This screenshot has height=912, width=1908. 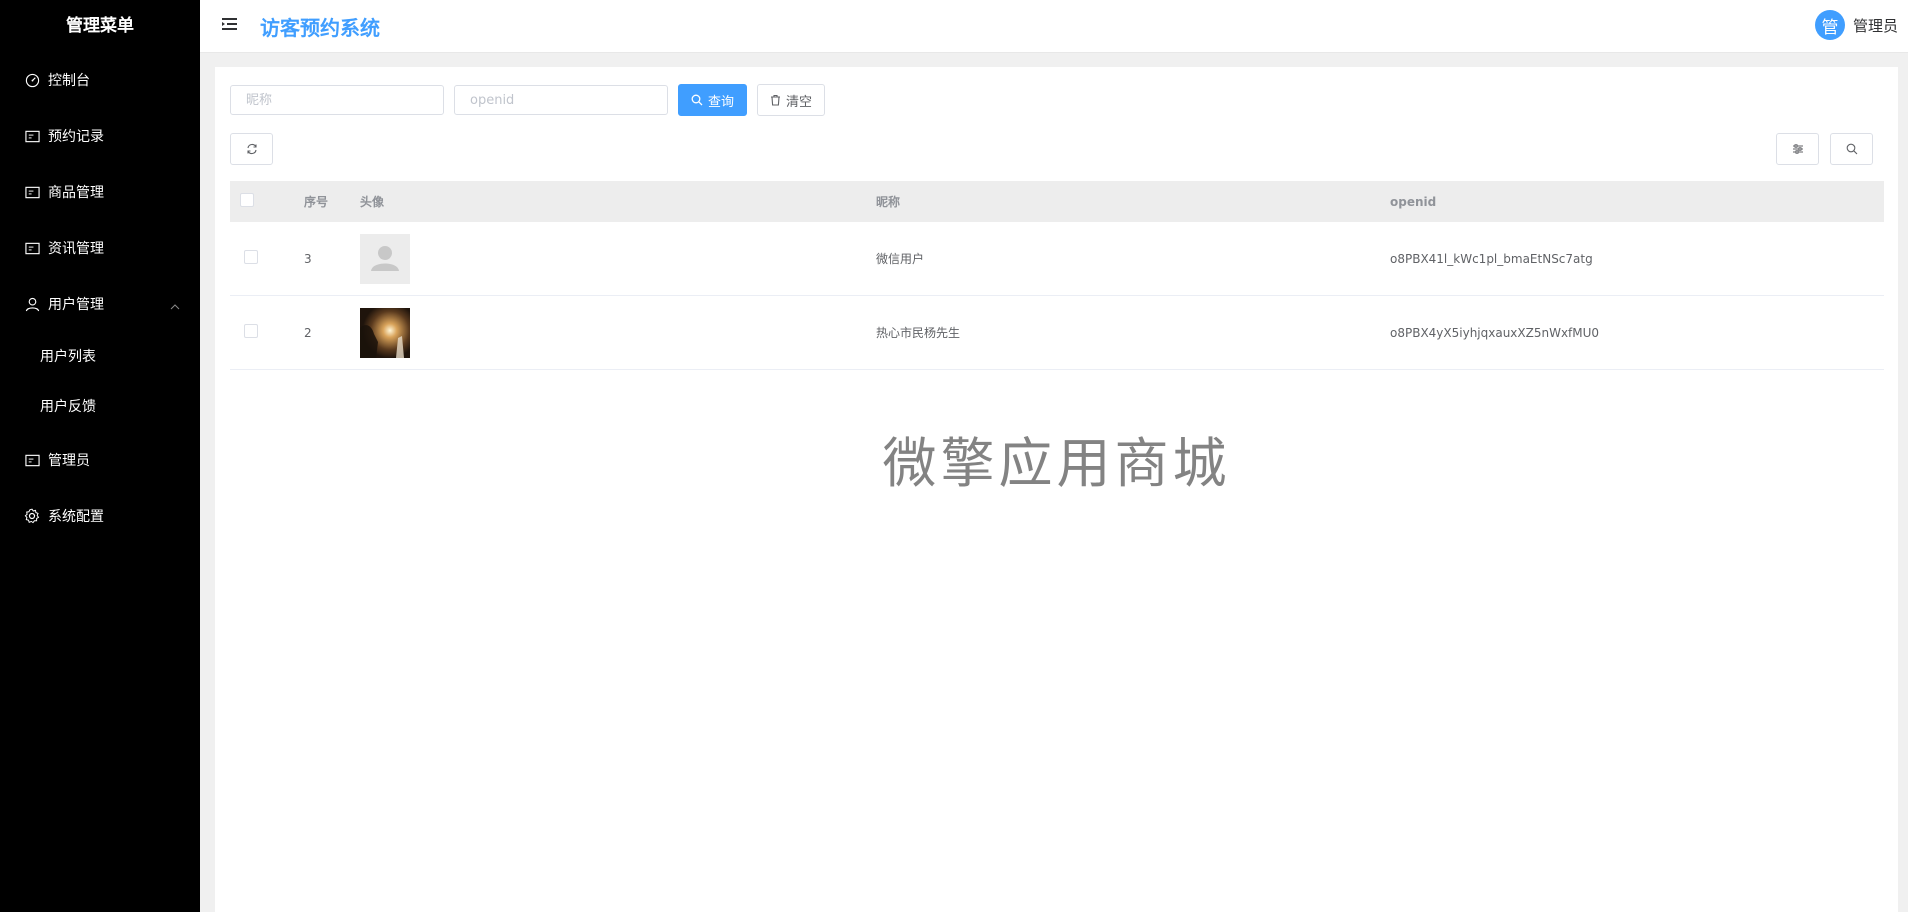 What do you see at coordinates (76, 517) in the screenshot?
I see `sidebar-item-label: 系统配置` at bounding box center [76, 517].